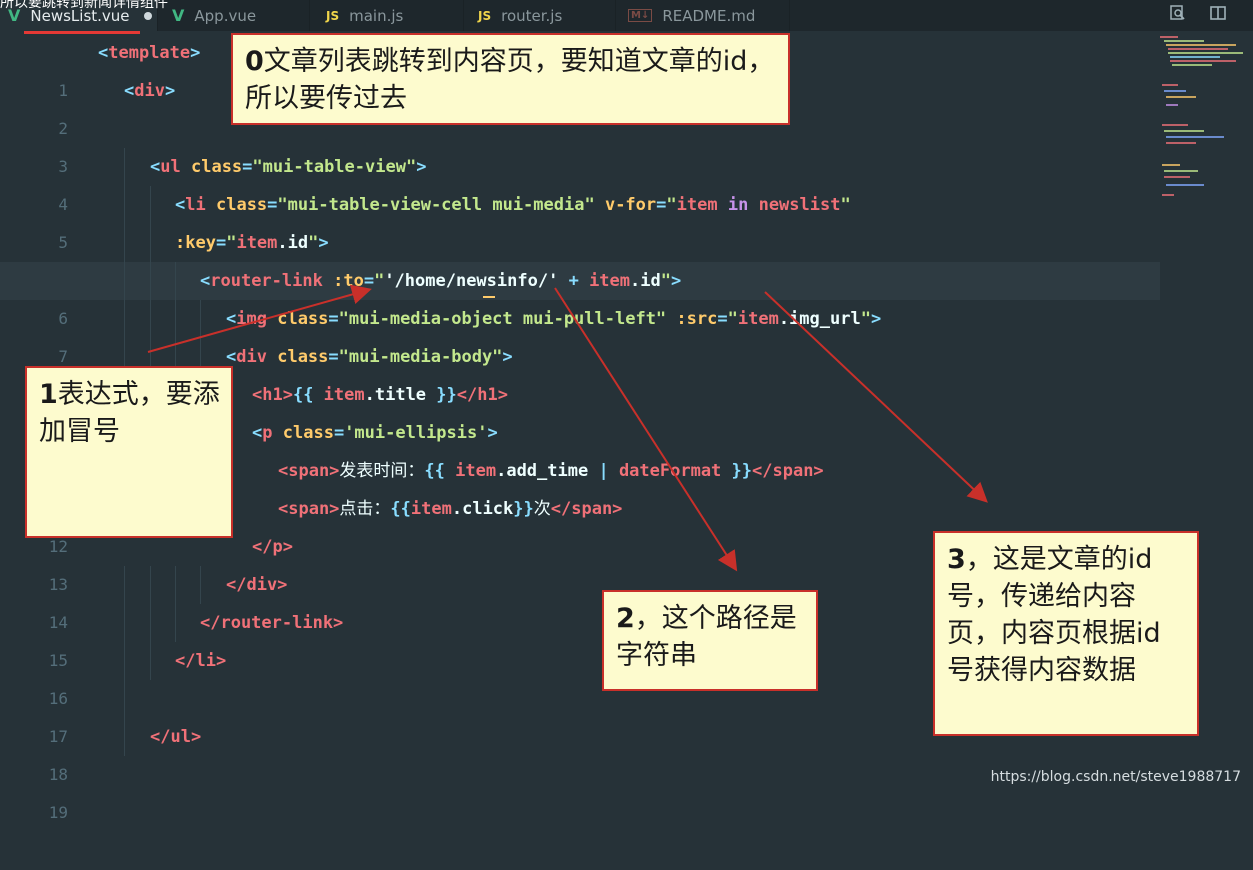  What do you see at coordinates (876, 397) in the screenshot?
I see `arrow-note3` at bounding box center [876, 397].